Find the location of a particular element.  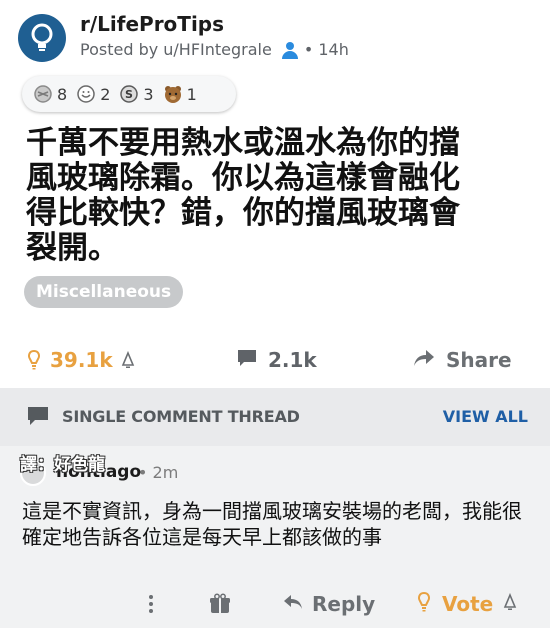

award-count: 2 is located at coordinates (105, 94).